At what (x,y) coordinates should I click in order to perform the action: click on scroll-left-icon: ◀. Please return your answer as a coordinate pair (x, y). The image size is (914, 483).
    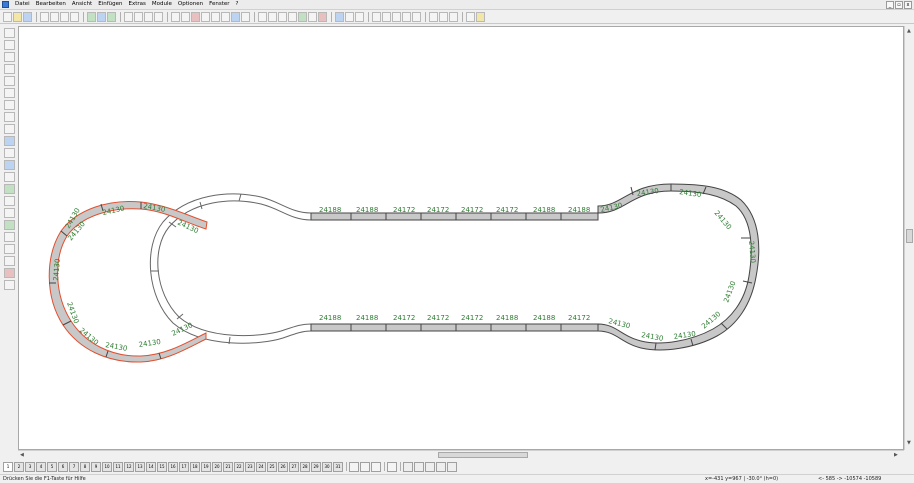
    Looking at the image, I should click on (22, 455).